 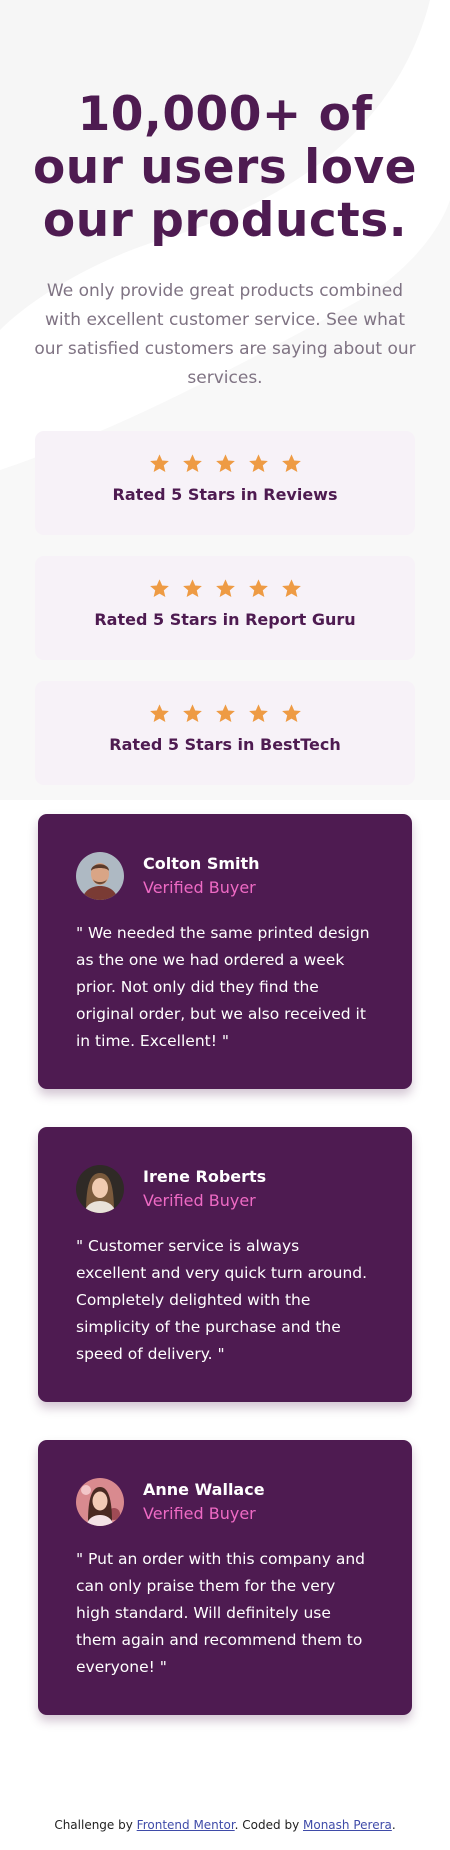 I want to click on reviewer-info: Anne Wallace Verified Buyer, so click(x=204, y=1502).